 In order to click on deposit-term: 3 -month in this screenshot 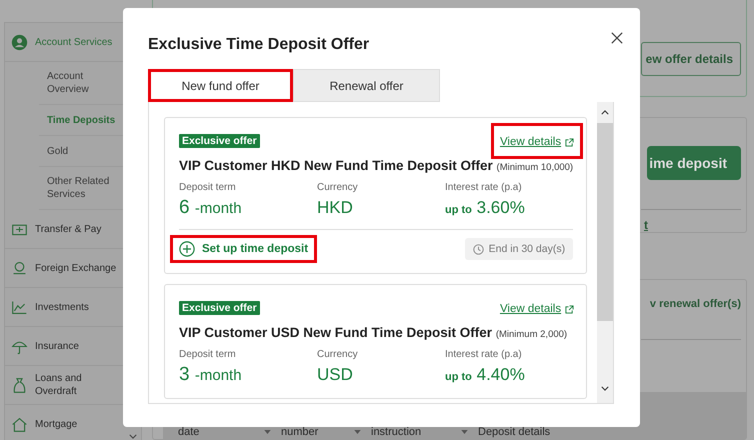, I will do `click(211, 375)`.